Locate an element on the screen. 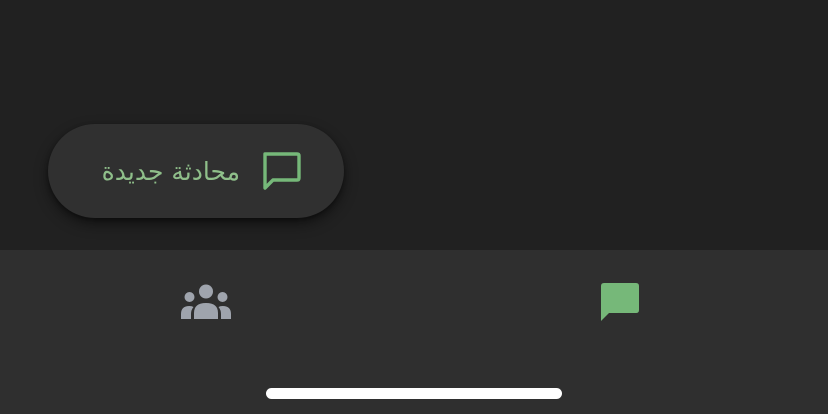  chat-bubble-filled-icon is located at coordinates (620, 304).